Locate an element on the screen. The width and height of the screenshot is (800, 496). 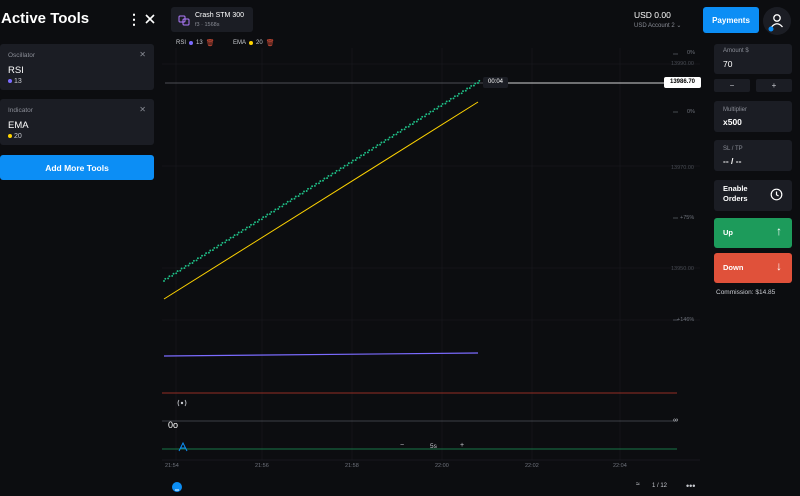
panel-title: Active Tools is located at coordinates (45, 18).